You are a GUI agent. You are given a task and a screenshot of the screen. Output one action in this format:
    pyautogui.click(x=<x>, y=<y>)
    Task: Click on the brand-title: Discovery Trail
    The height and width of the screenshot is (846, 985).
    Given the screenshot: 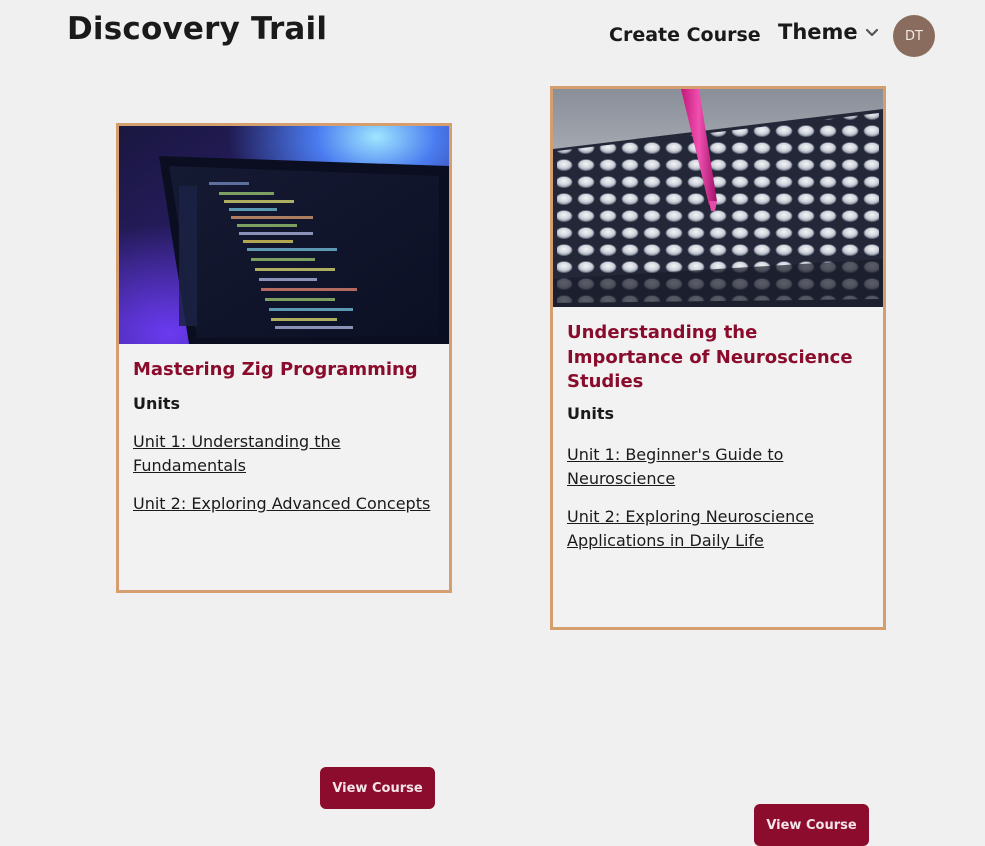 What is the action you would take?
    pyautogui.click(x=197, y=29)
    